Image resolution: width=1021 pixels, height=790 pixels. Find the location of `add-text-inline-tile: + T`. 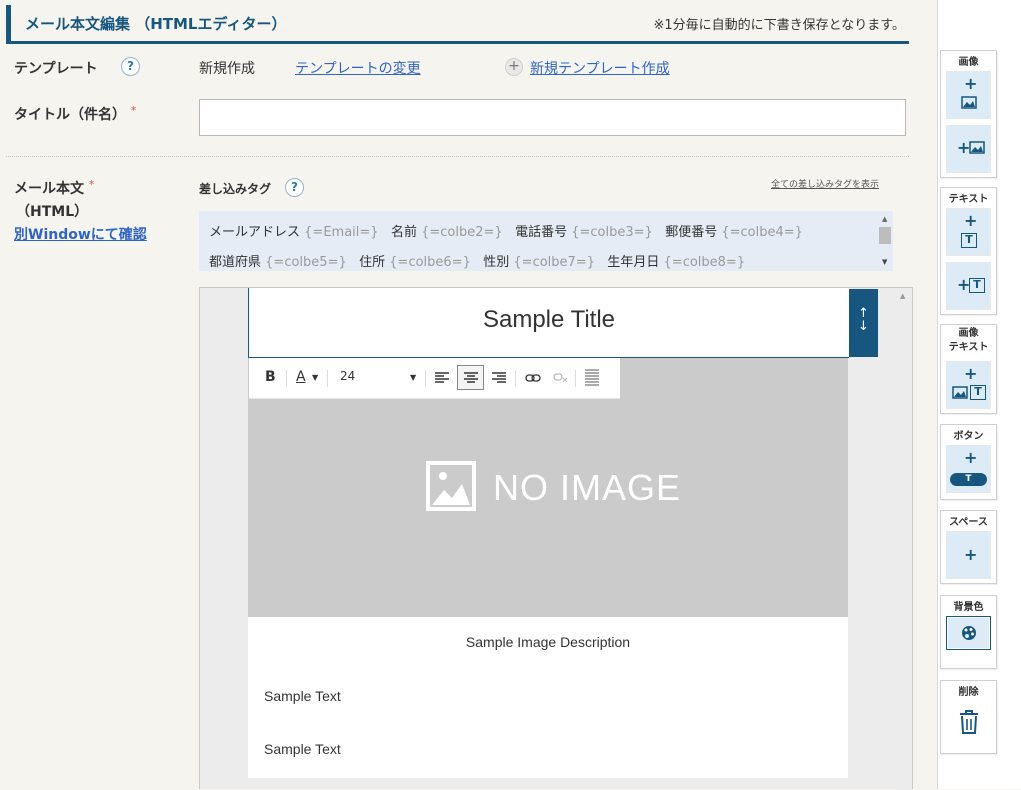

add-text-inline-tile: + T is located at coordinates (968, 286).